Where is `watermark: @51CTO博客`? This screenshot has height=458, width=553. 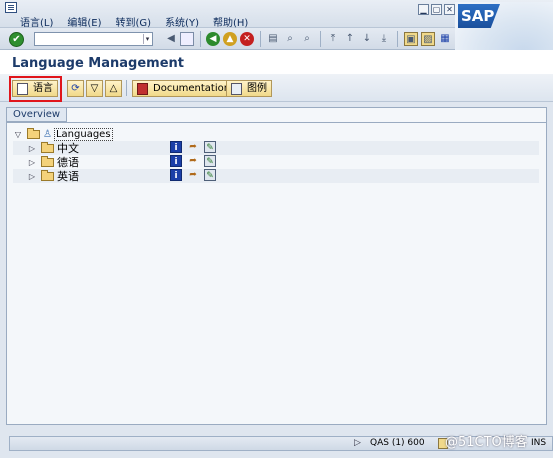
watermark: @51CTO博客 is located at coordinates (486, 442).